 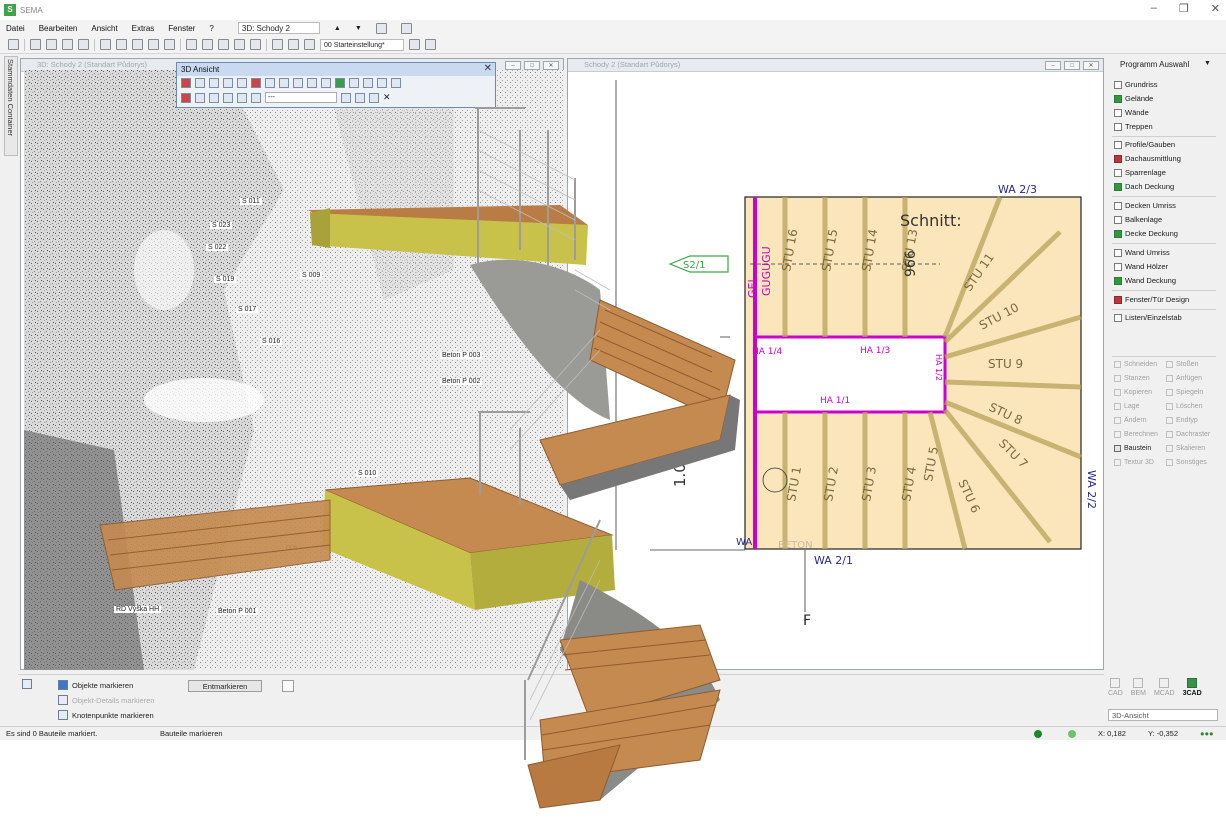 I want to click on program-item-wand-umriss: Wand Umriss, so click(x=1142, y=252).